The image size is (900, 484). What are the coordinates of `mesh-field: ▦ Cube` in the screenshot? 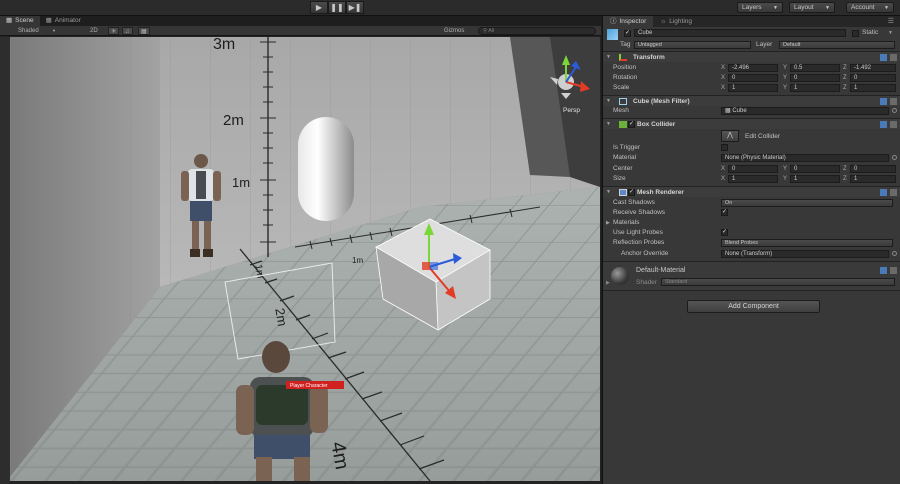 It's located at (805, 111).